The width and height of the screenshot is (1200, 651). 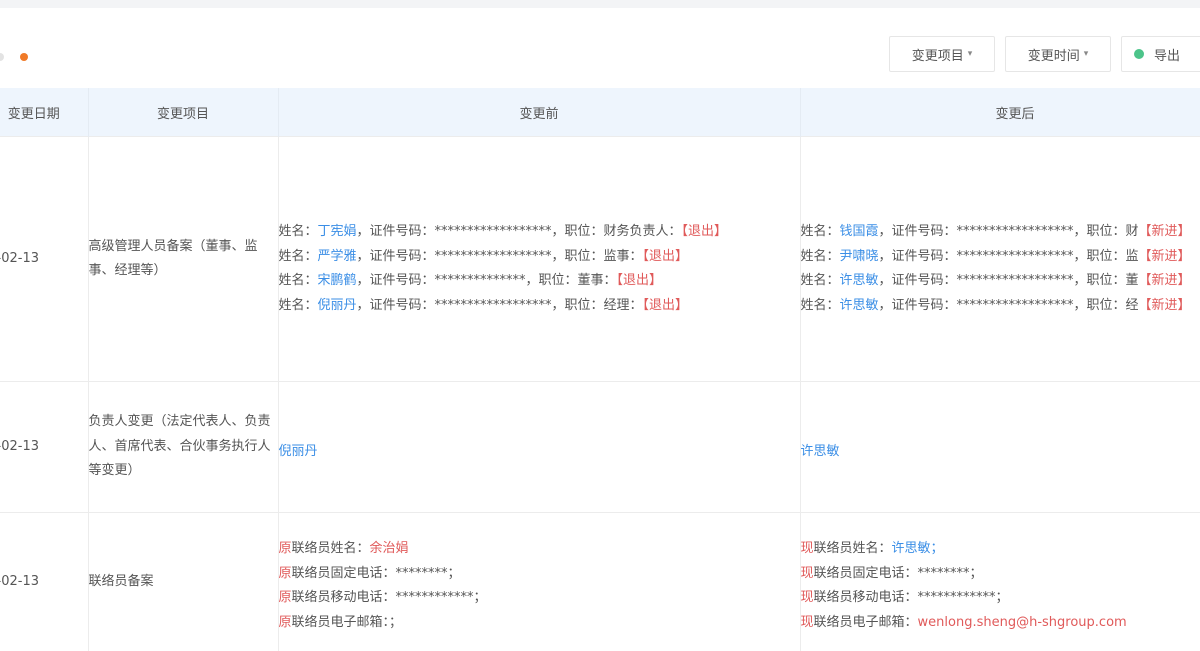 I want to click on table-header-row: 变更日期 变更项目 变更前 变更后, so click(x=600, y=112).